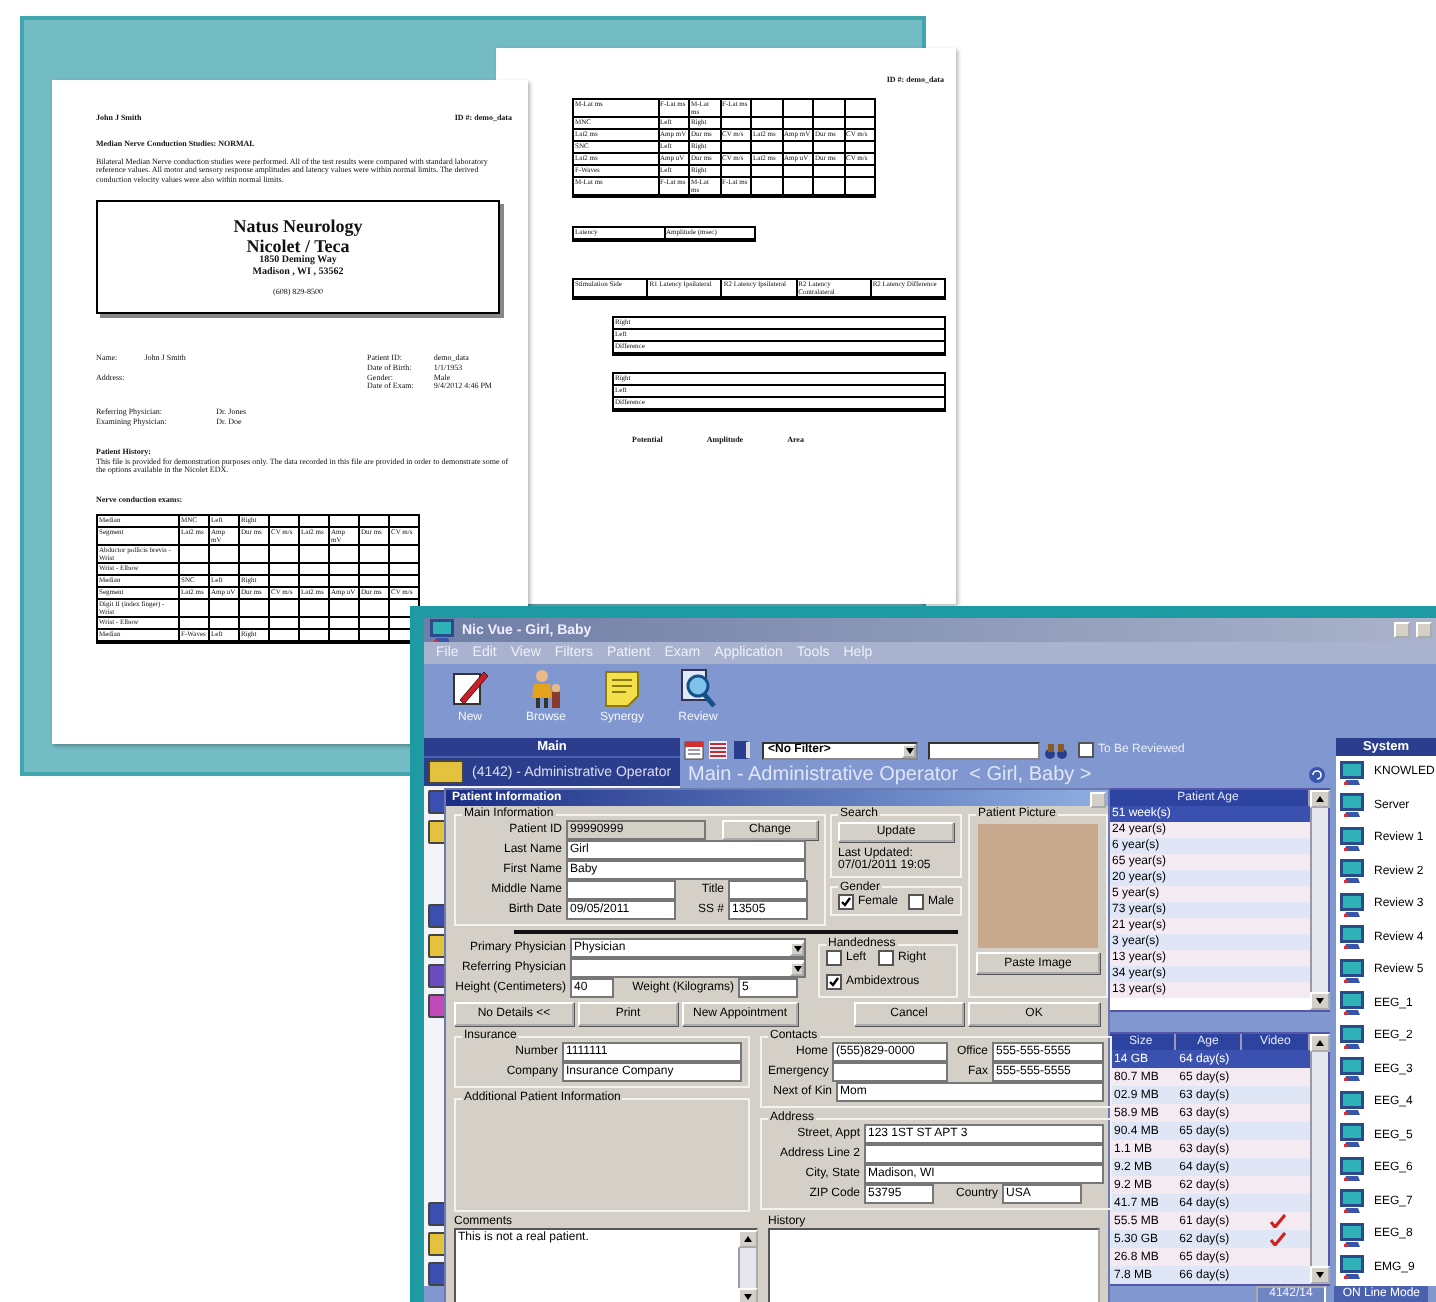 The image size is (1436, 1302). I want to click on letterhead-line: Natus Neurology, so click(298, 226).